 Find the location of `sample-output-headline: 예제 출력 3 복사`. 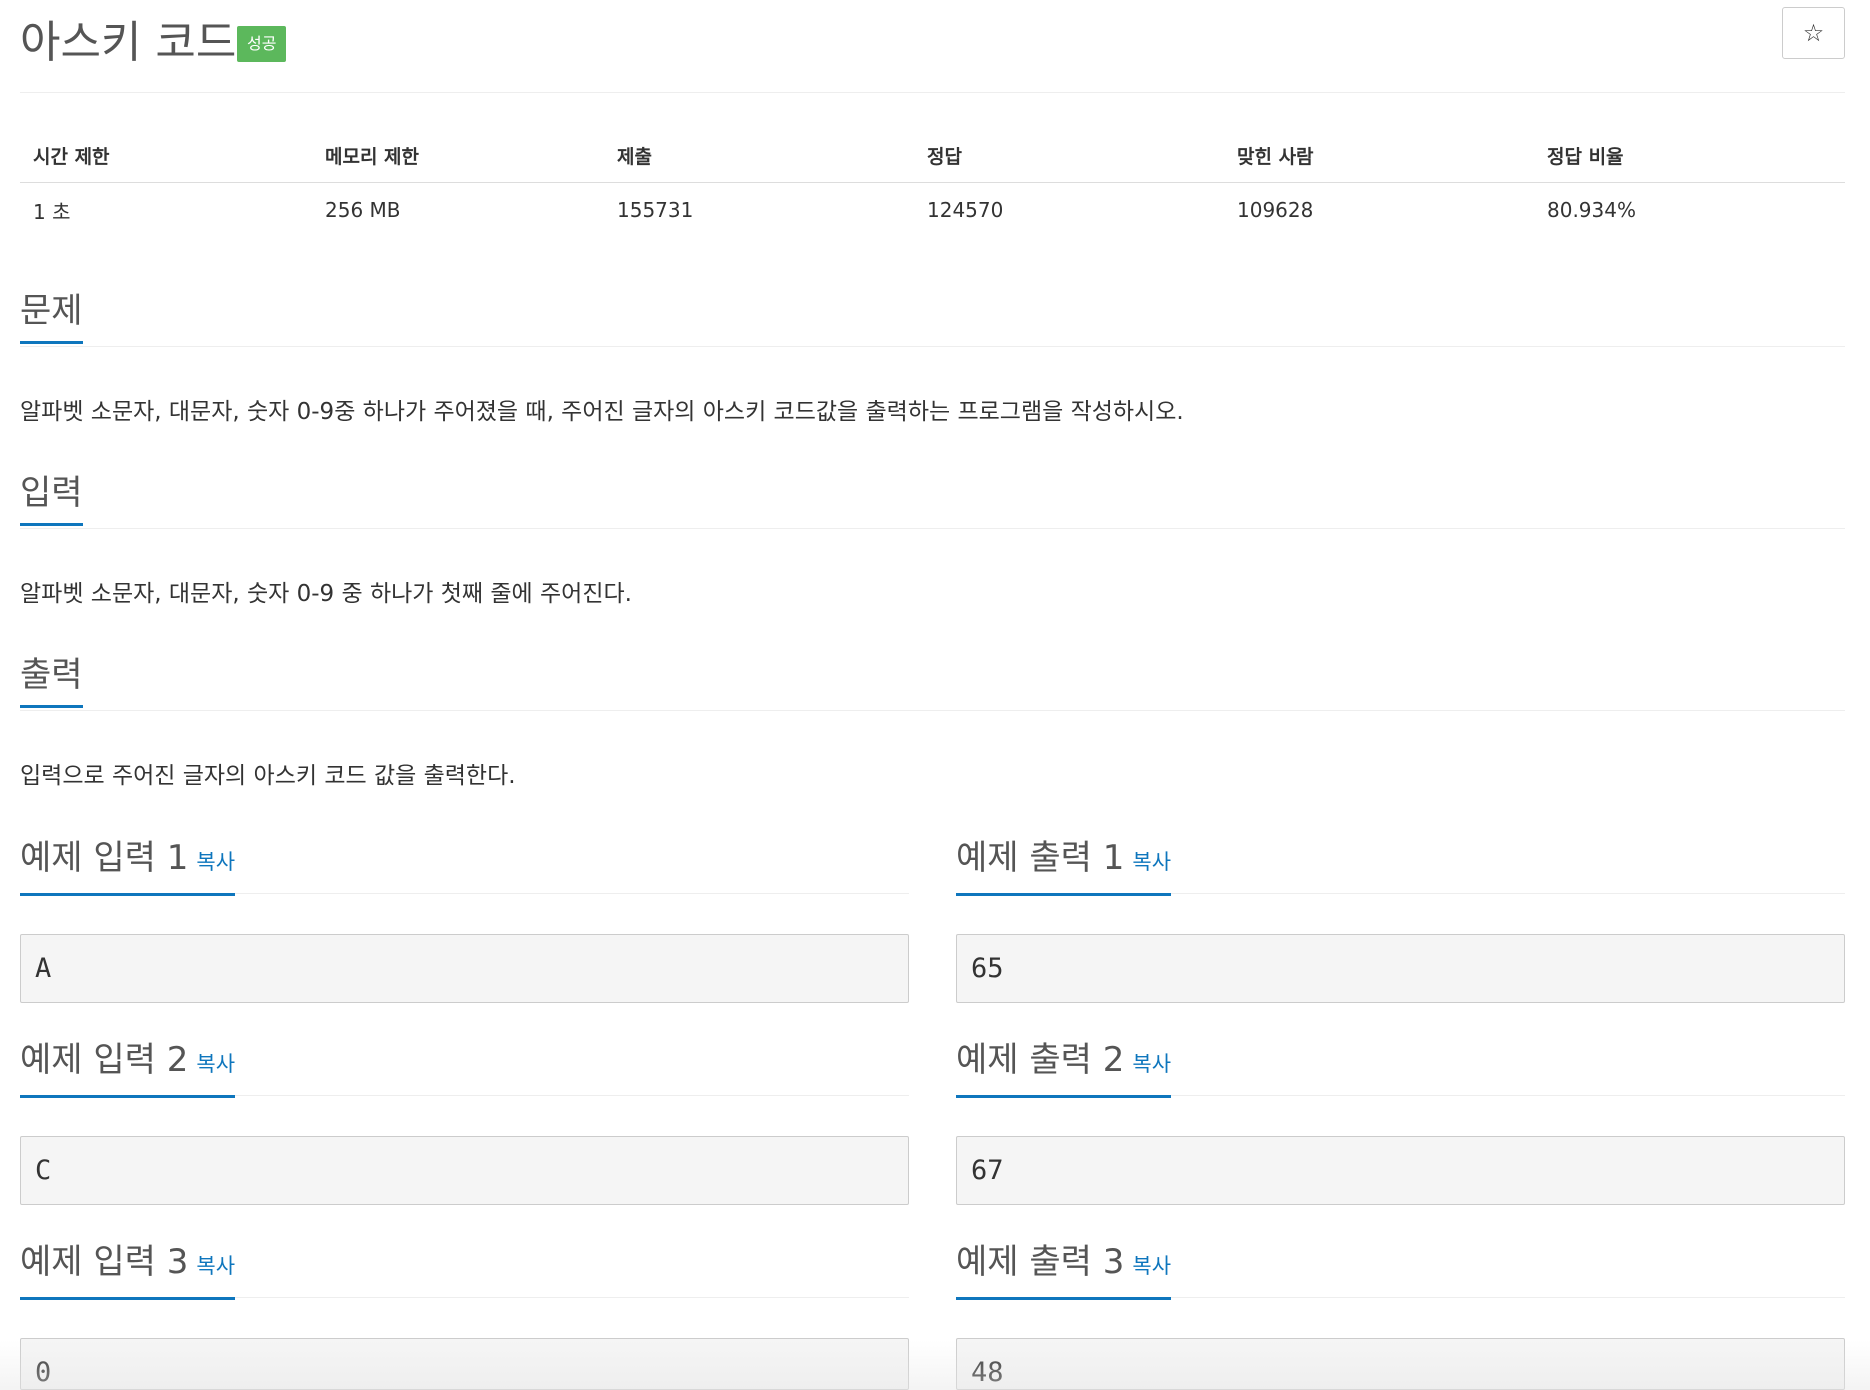

sample-output-headline: 예제 출력 3 복사 is located at coordinates (1400, 1270).